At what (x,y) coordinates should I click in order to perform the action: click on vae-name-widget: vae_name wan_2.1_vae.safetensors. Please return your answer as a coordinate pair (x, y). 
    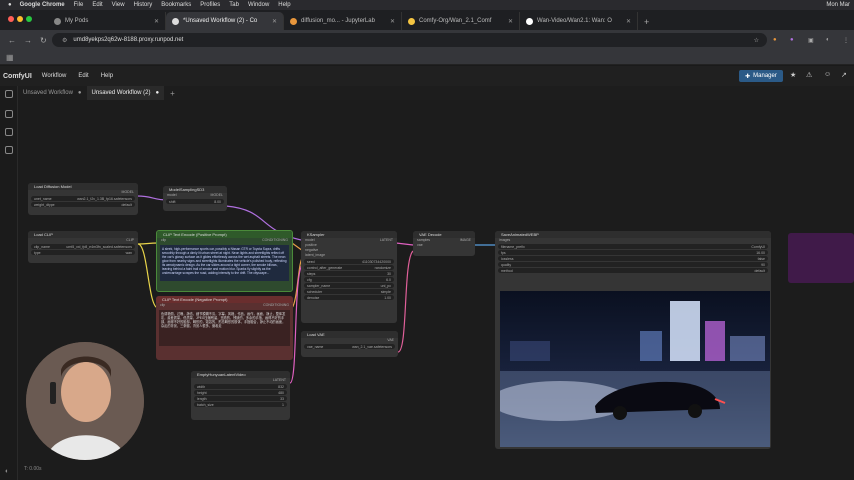
    Looking at the image, I should click on (349, 346).